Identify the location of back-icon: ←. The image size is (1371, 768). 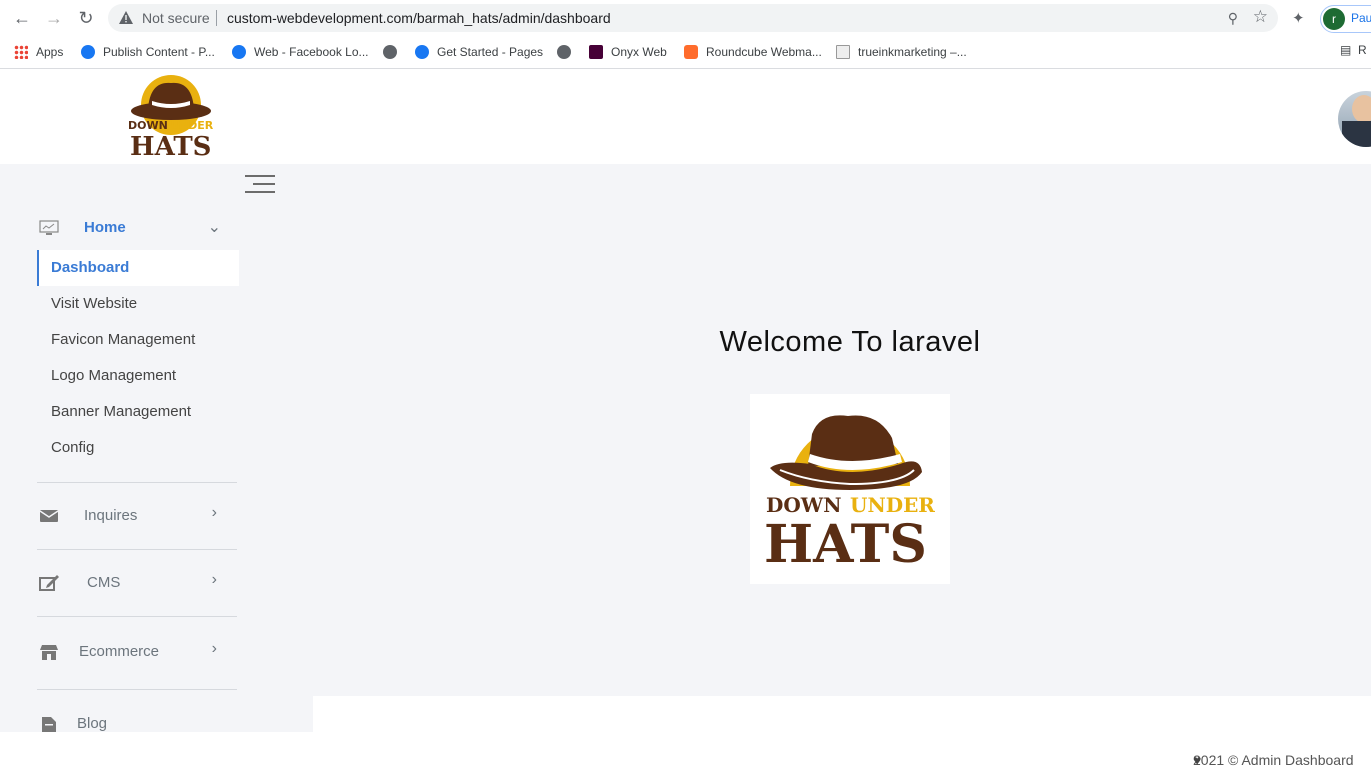
(22, 18).